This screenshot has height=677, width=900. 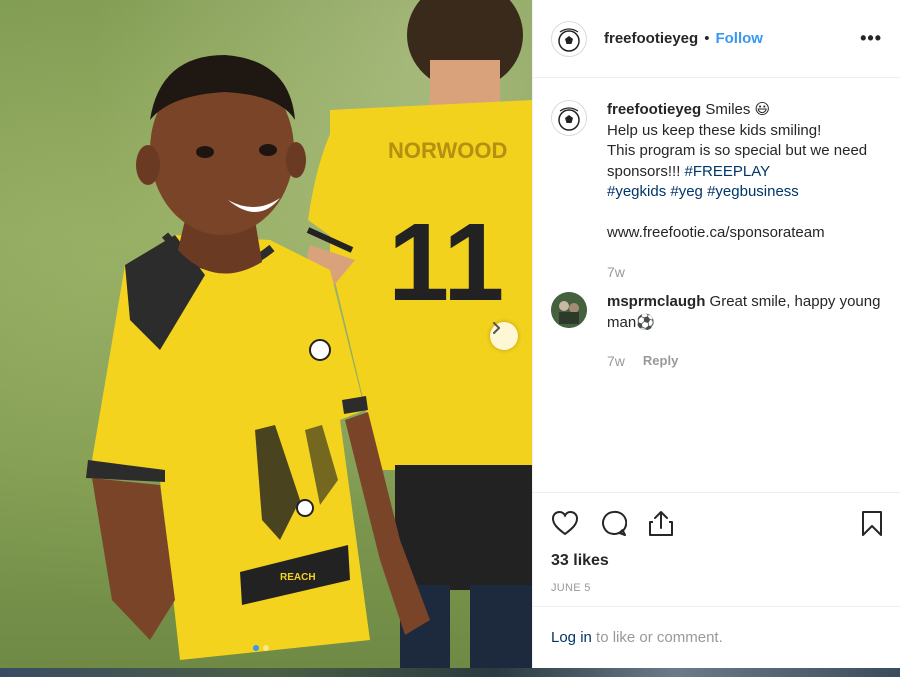 I want to click on caption-link: www.freefootie.ca/sponsorateam, so click(x=716, y=232).